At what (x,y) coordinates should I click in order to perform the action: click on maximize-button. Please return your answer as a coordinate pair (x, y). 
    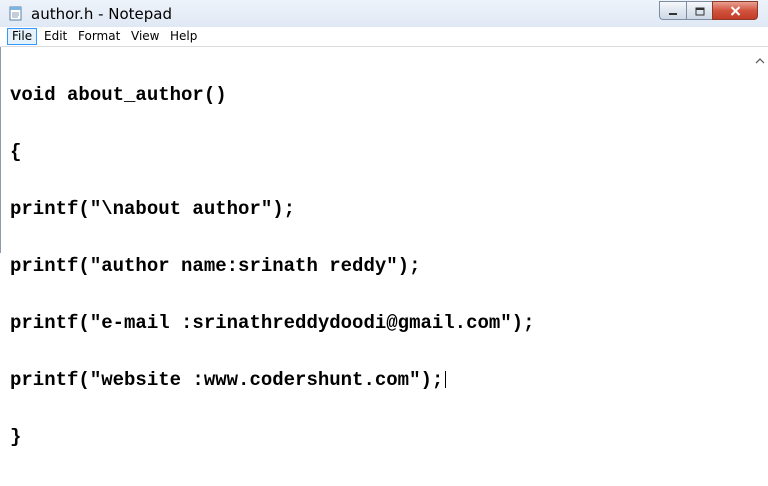
    Looking at the image, I should click on (699, 10).